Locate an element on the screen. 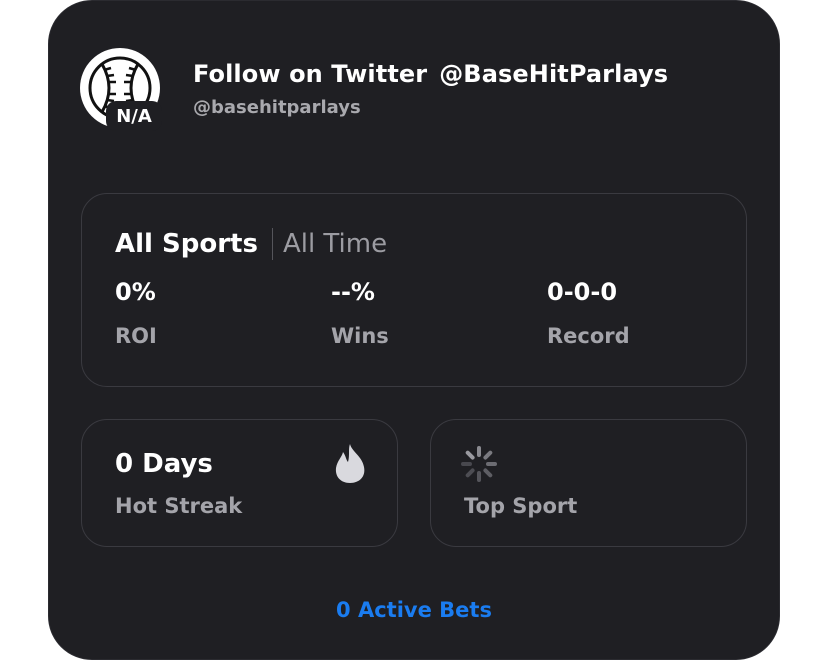 This screenshot has width=828, height=660. stat-label: Wins is located at coordinates (360, 336).